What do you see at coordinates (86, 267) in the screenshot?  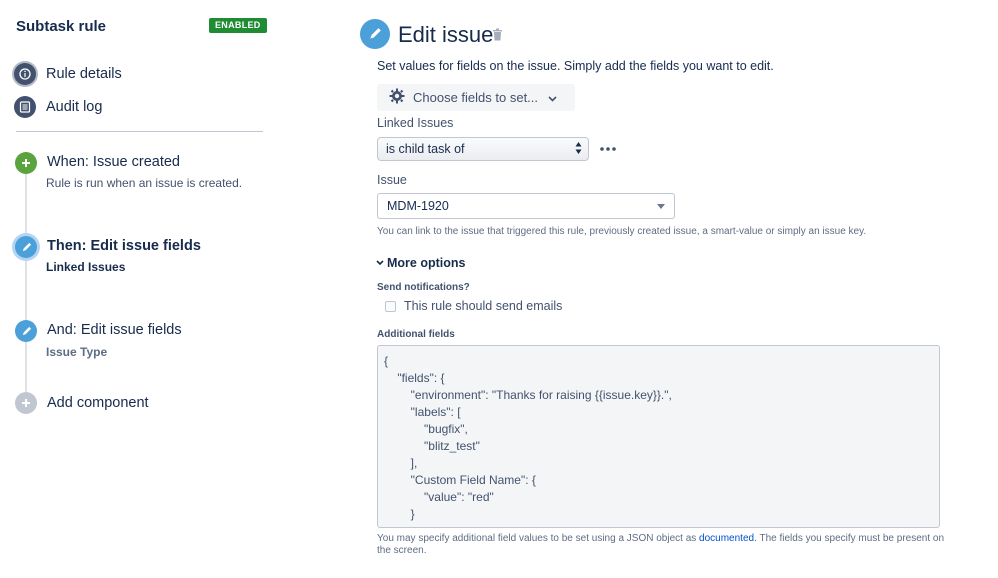 I see `step-then-subtitle: Linked Issues` at bounding box center [86, 267].